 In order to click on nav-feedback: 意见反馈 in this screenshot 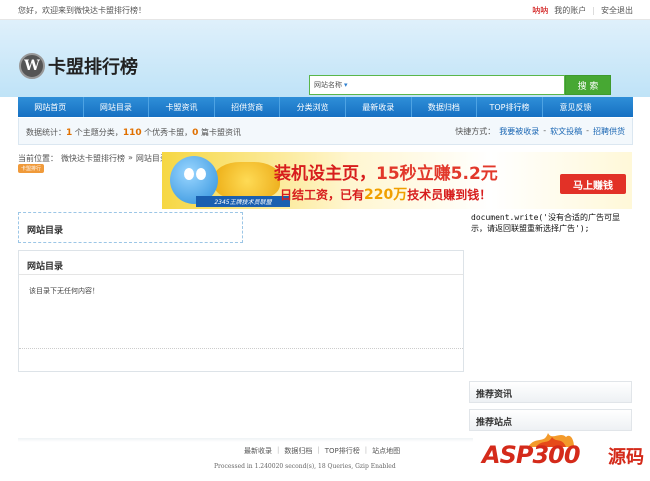, I will do `click(576, 107)`.